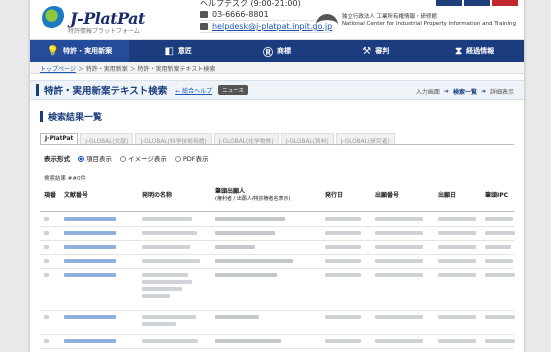  What do you see at coordinates (88, 51) in the screenshot?
I see `nav-item-label: 特許・実用新案` at bounding box center [88, 51].